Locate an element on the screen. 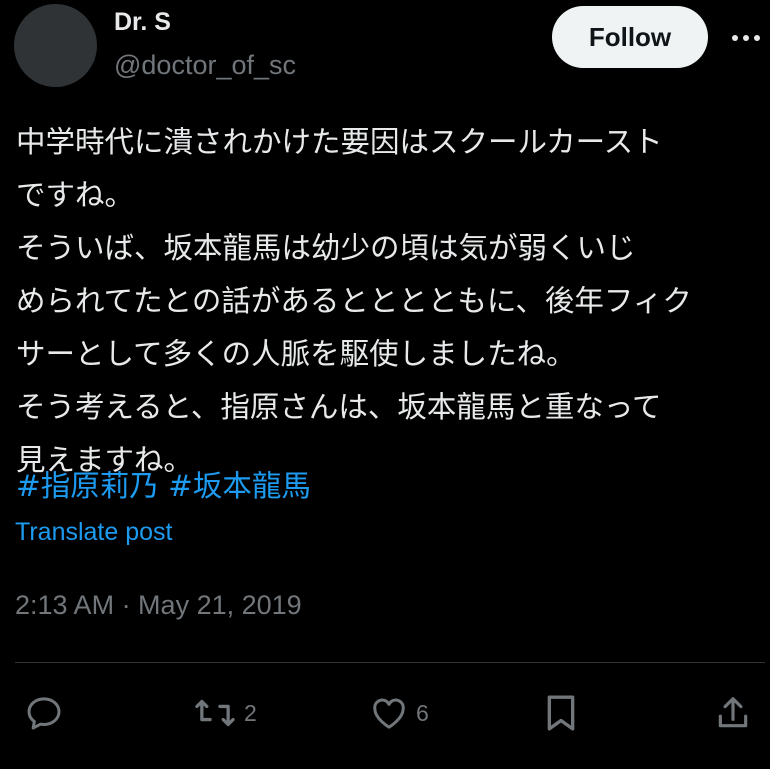 The width and height of the screenshot is (770, 769). author-handle: @doctor_of_sc is located at coordinates (205, 65).